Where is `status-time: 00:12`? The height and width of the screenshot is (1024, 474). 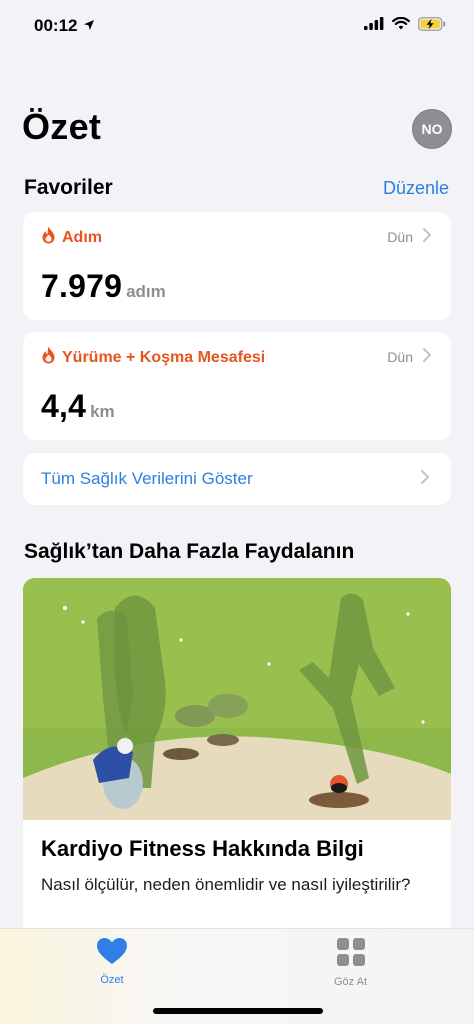
status-time: 00:12 is located at coordinates (56, 25).